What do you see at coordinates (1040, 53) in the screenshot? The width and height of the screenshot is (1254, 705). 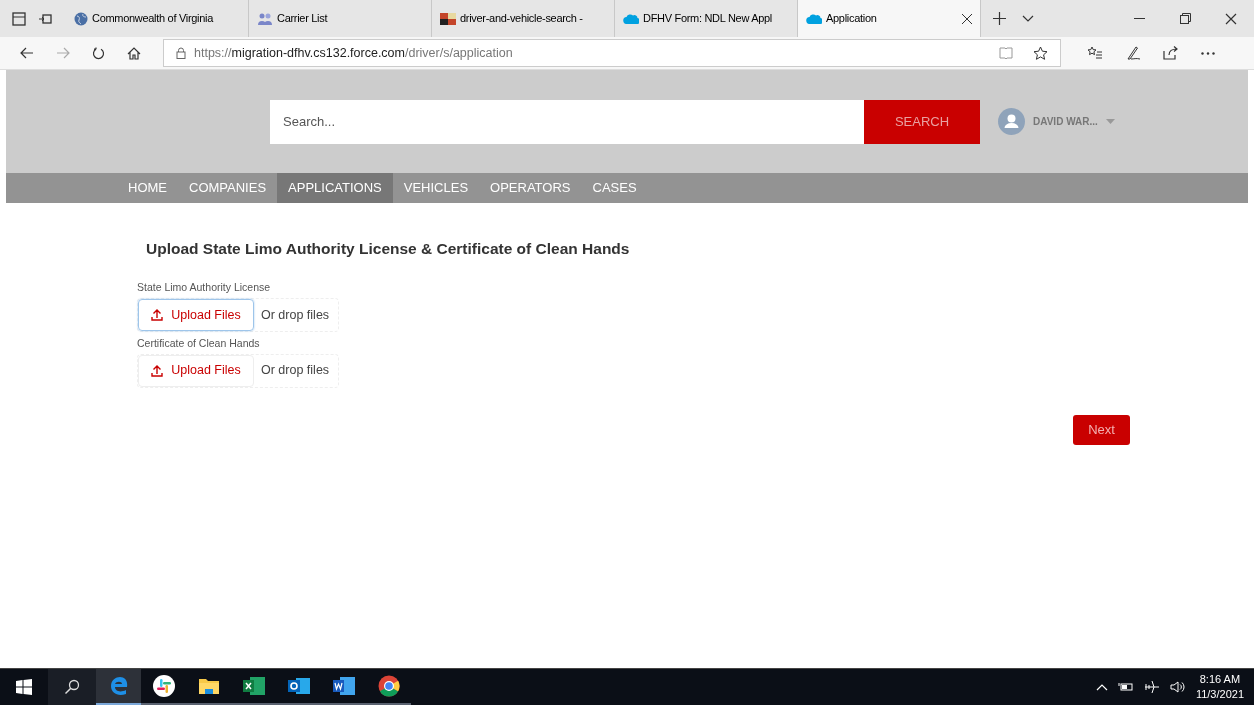 I see `favorite-star-icon` at bounding box center [1040, 53].